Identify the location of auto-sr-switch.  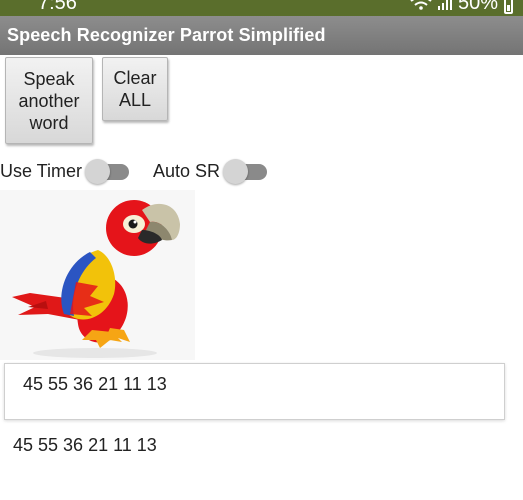
(245, 171).